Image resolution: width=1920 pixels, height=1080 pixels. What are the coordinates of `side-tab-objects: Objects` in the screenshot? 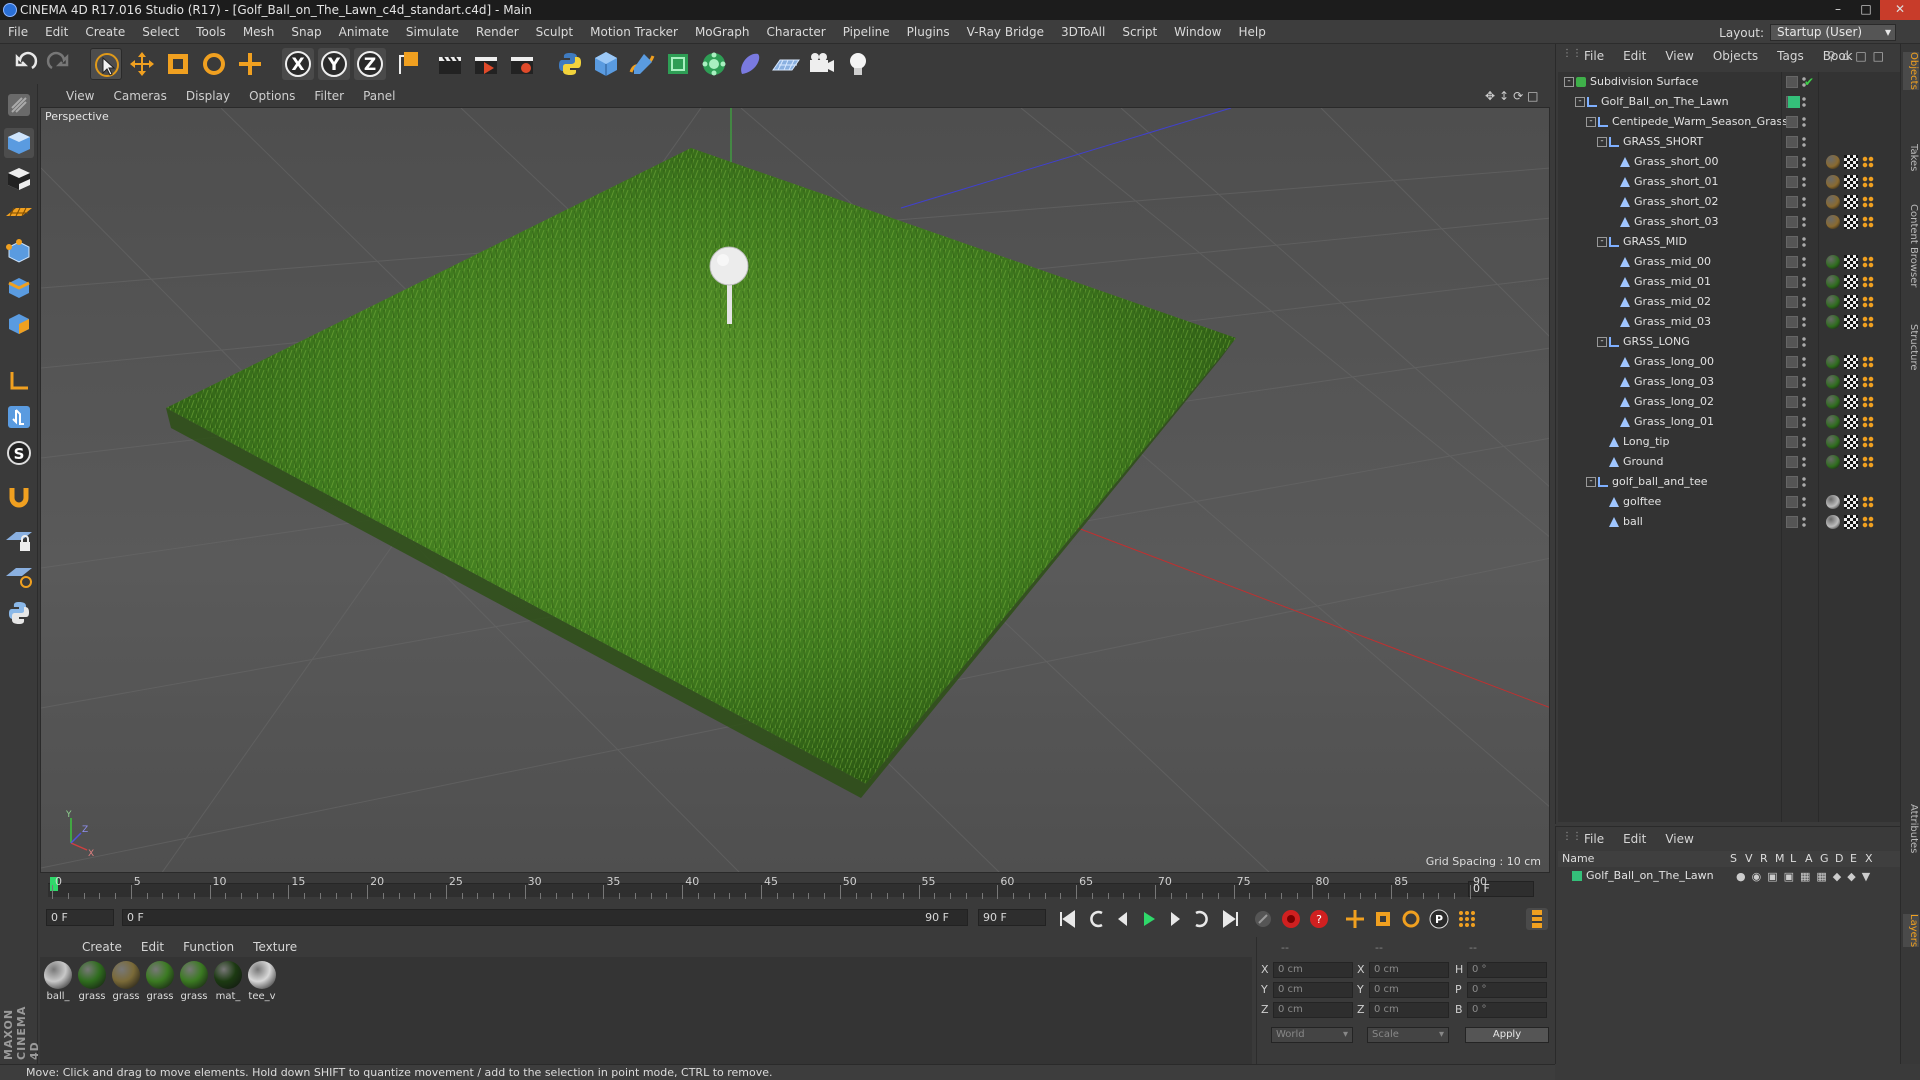 It's located at (1911, 71).